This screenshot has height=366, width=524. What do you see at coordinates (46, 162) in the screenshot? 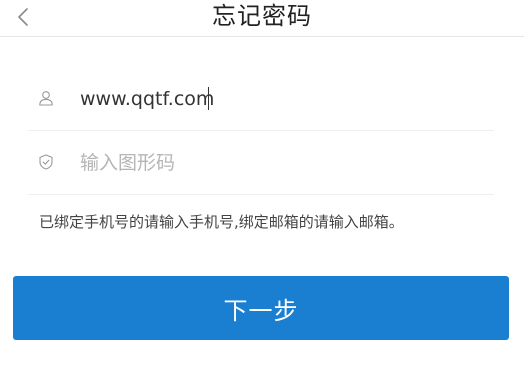
I see `shield-icon` at bounding box center [46, 162].